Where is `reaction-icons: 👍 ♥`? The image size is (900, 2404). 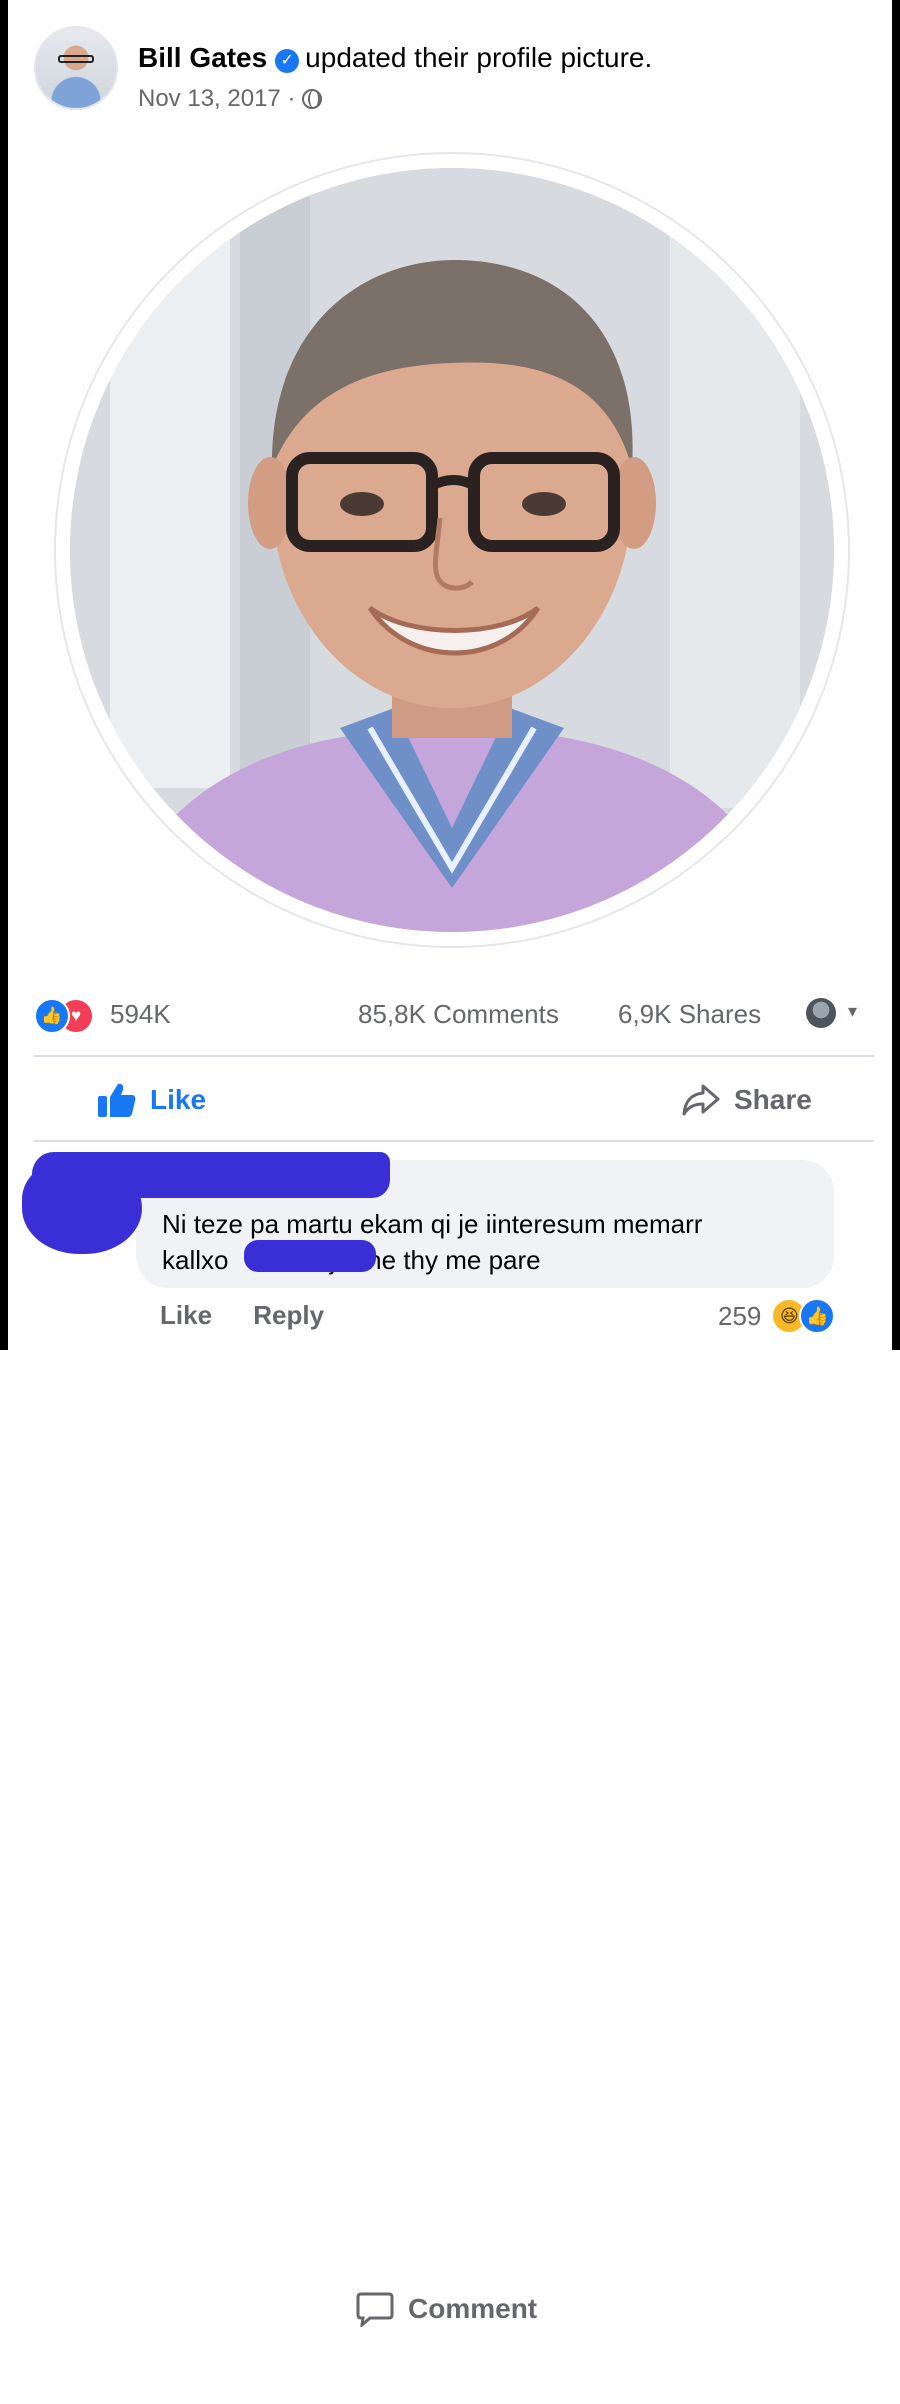
reaction-icons: 👍 ♥ is located at coordinates (70, 1016).